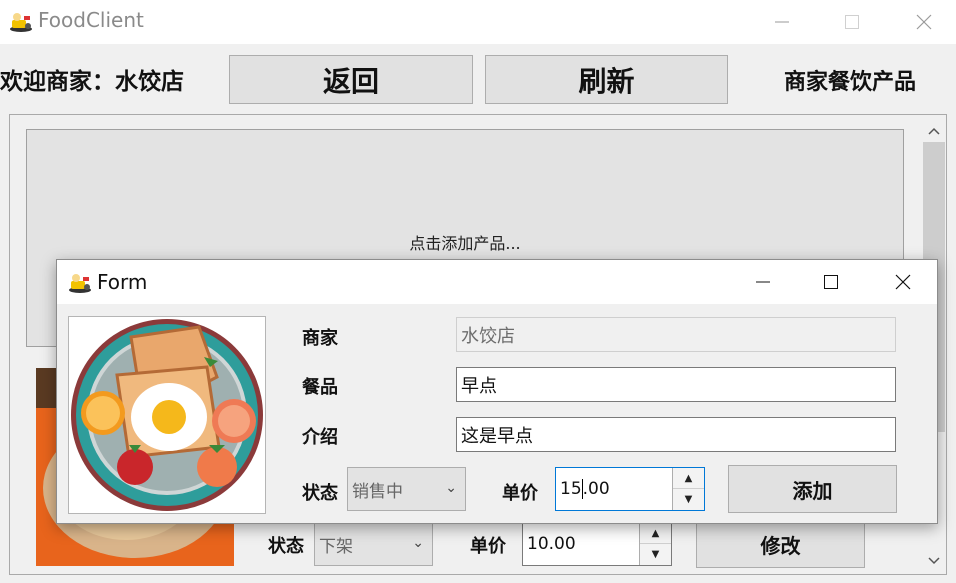 Image resolution: width=956 pixels, height=583 pixels. What do you see at coordinates (597, 544) in the screenshot?
I see `product-price-stepper: 10.00 ▲ ▼` at bounding box center [597, 544].